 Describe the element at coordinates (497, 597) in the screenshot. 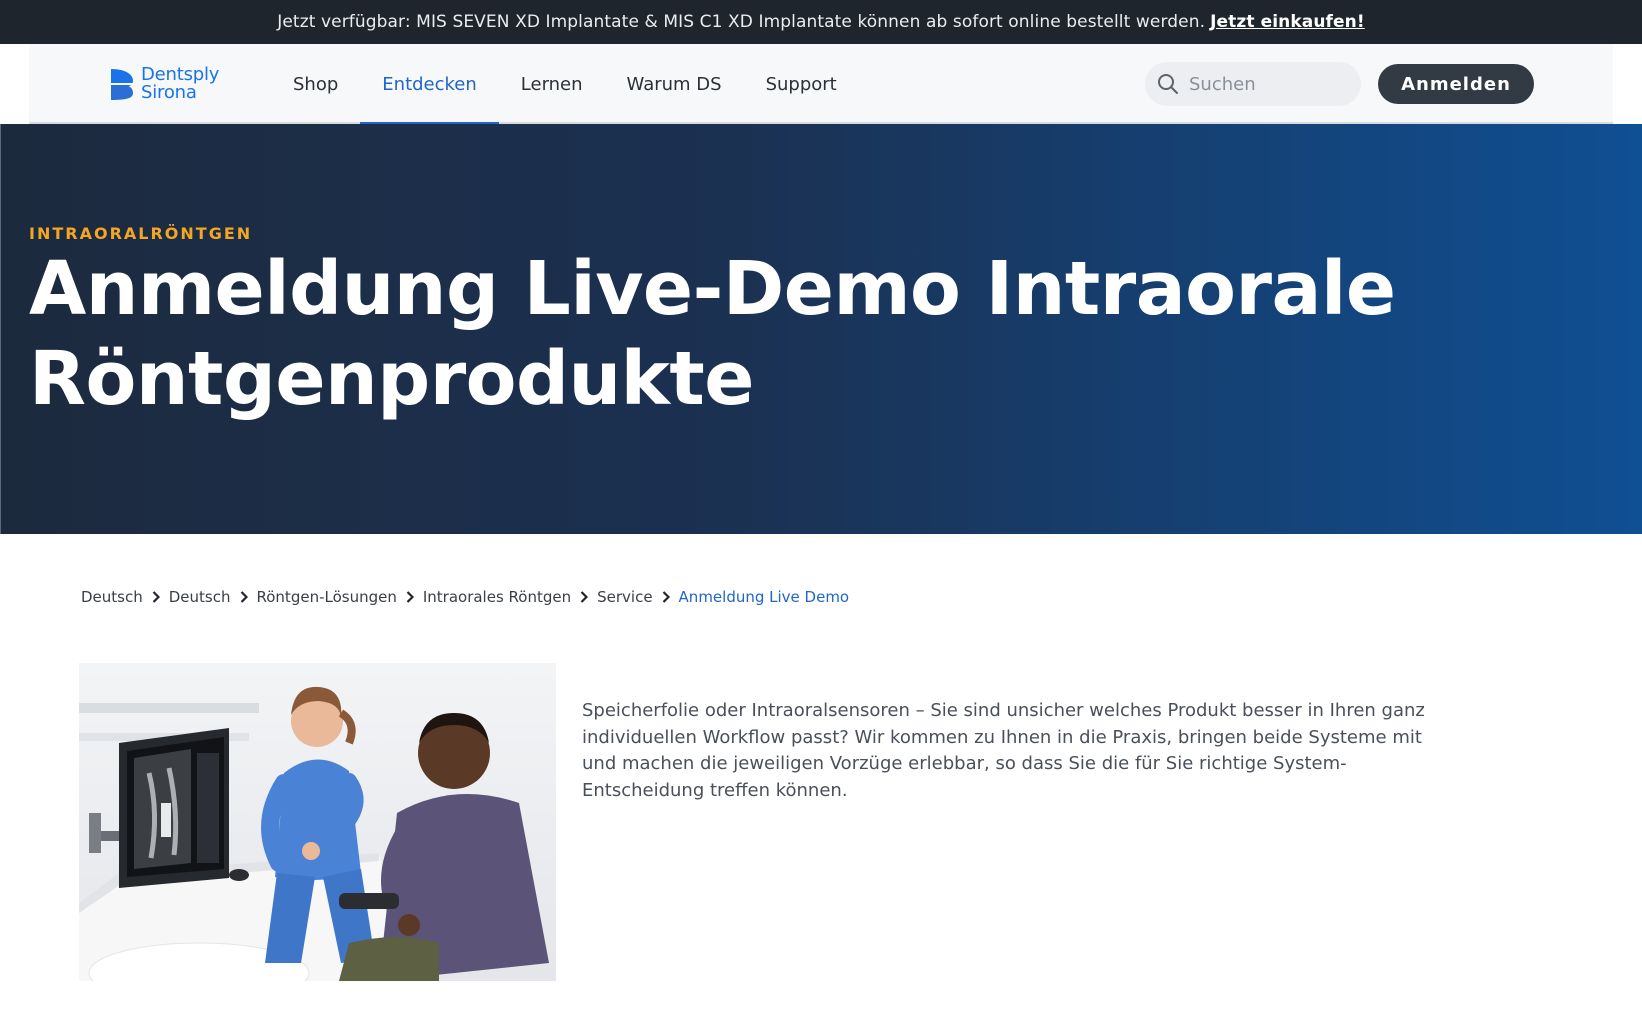

I see `breadcrumb-item: Intraorales Röntgen` at that location.